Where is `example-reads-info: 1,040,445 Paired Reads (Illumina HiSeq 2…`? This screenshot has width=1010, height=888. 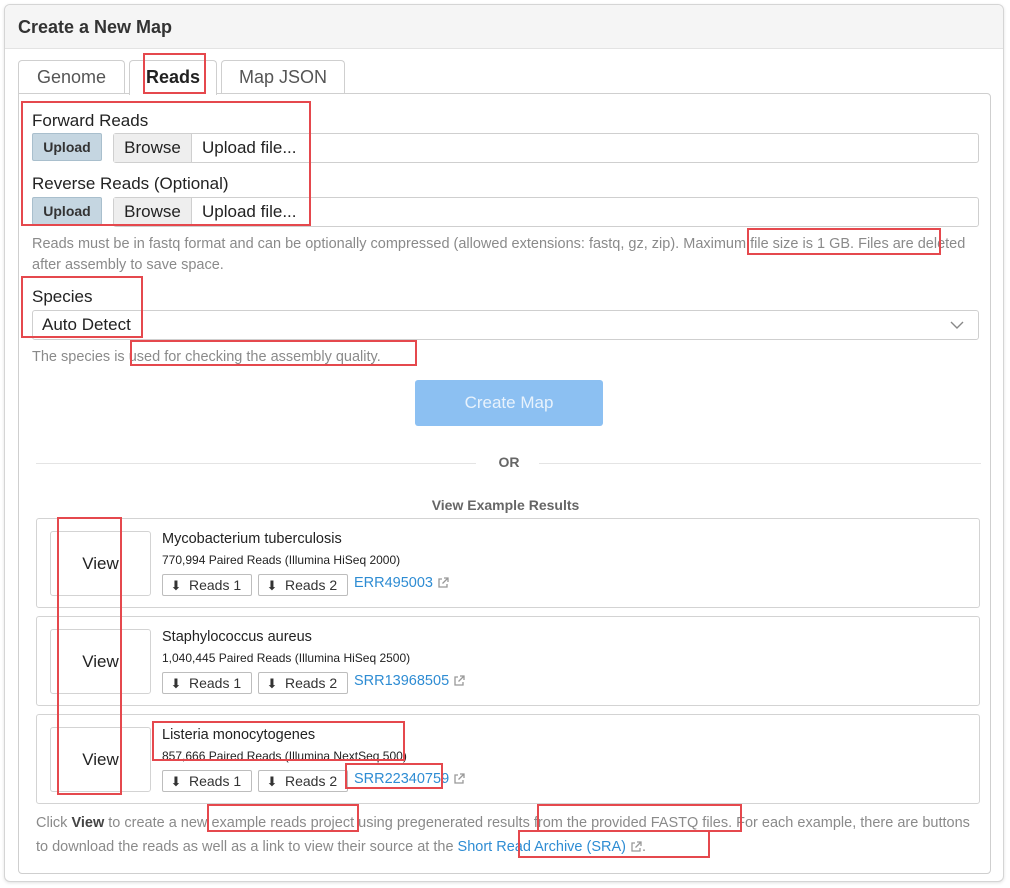
example-reads-info: 1,040,445 Paired Reads (Illumina HiSeq 2… is located at coordinates (286, 658).